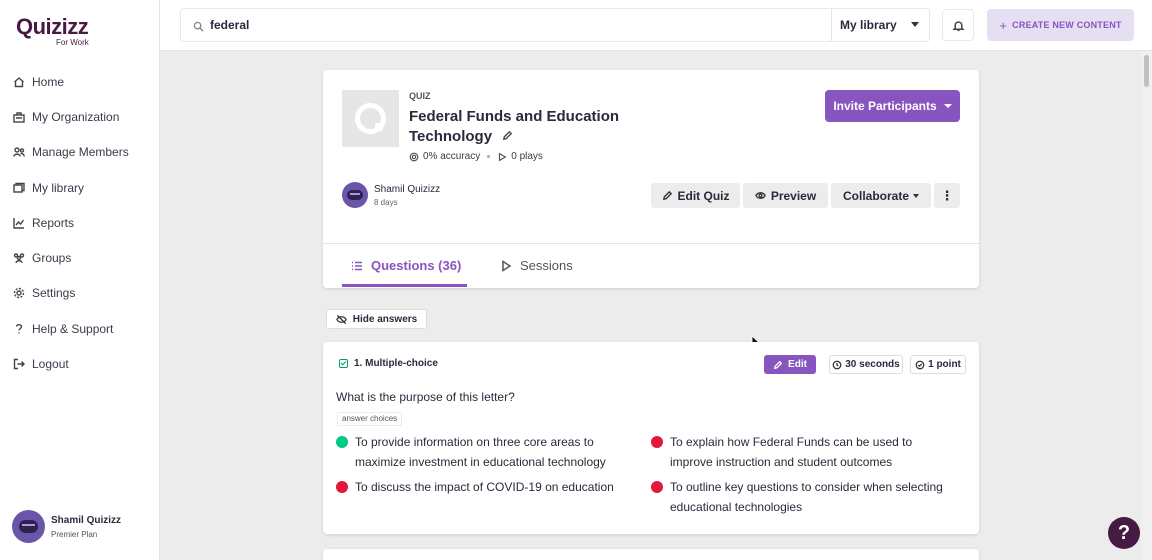 The height and width of the screenshot is (560, 1152). Describe the element at coordinates (53, 222) in the screenshot. I see `sidebar-item-label: Reports` at that location.